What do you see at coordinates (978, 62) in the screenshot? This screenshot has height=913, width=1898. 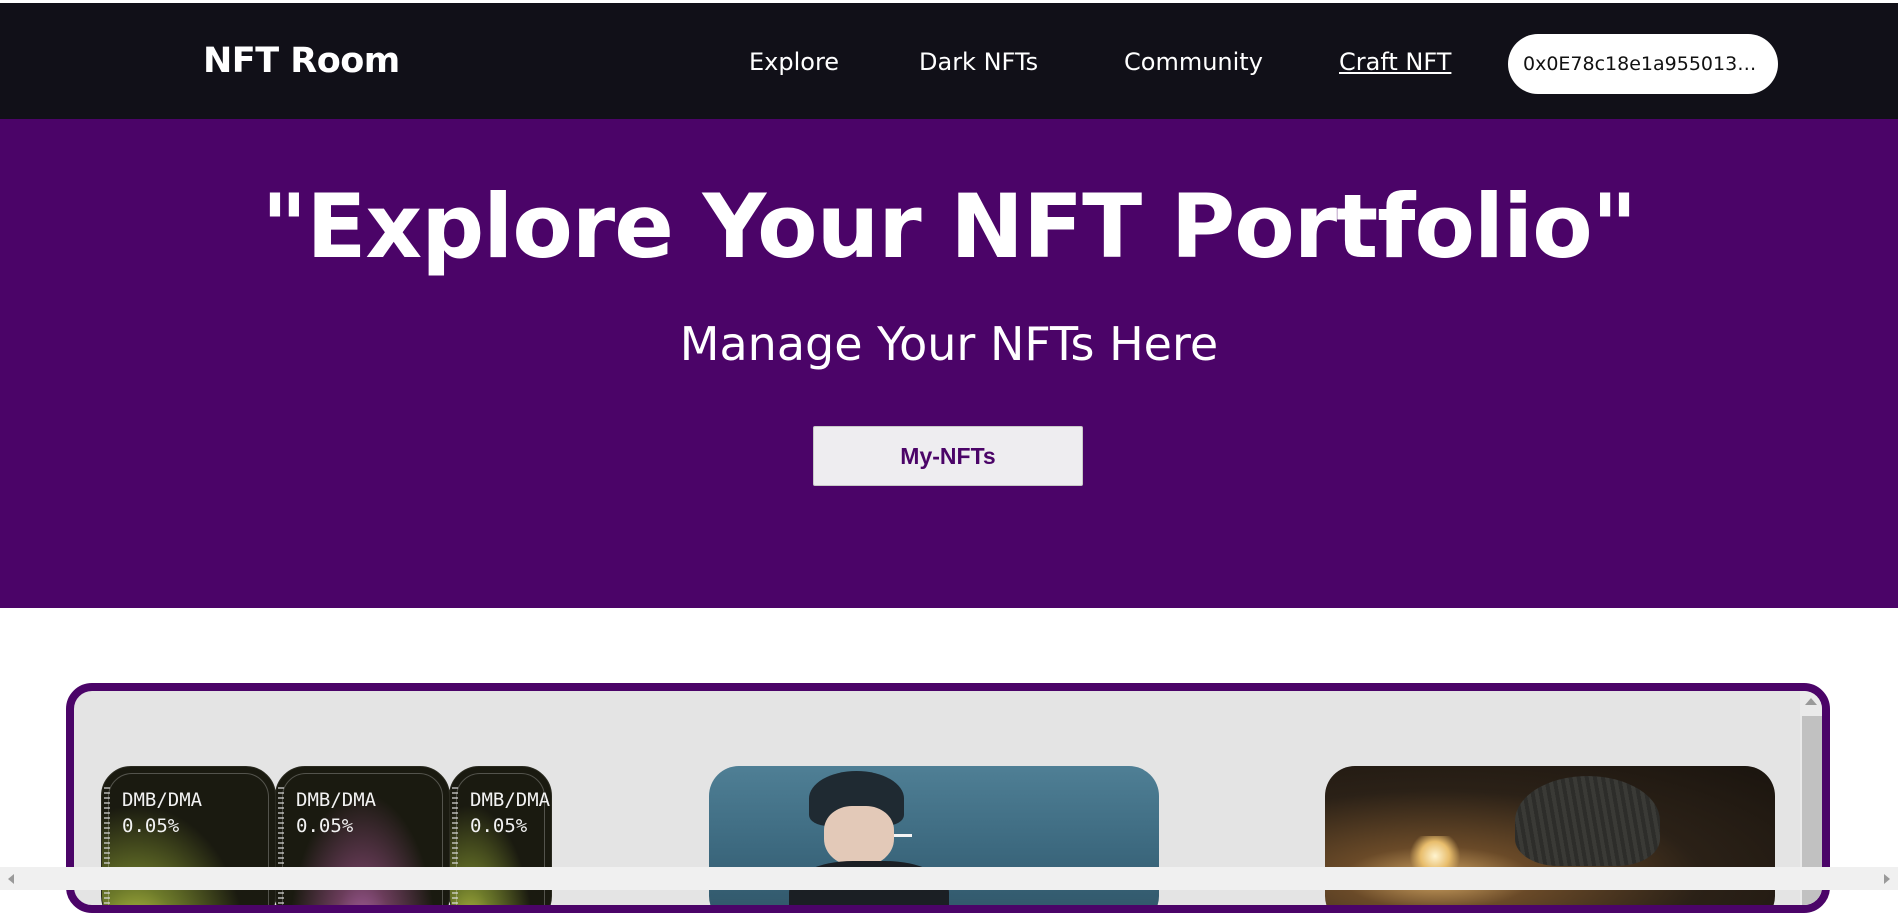 I see `nav-link-dark-nfts: Dark NFTs` at bounding box center [978, 62].